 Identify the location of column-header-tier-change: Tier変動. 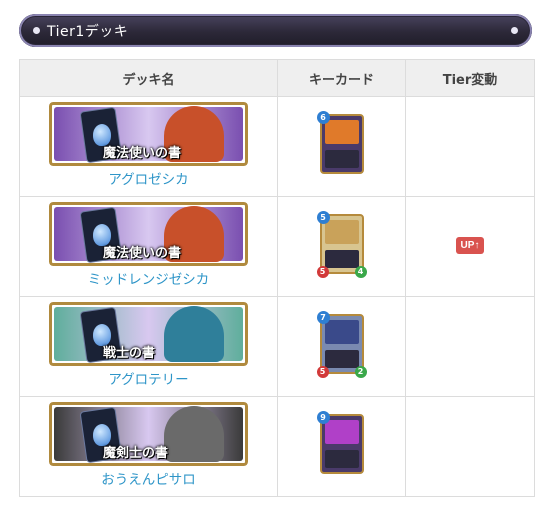
(470, 78).